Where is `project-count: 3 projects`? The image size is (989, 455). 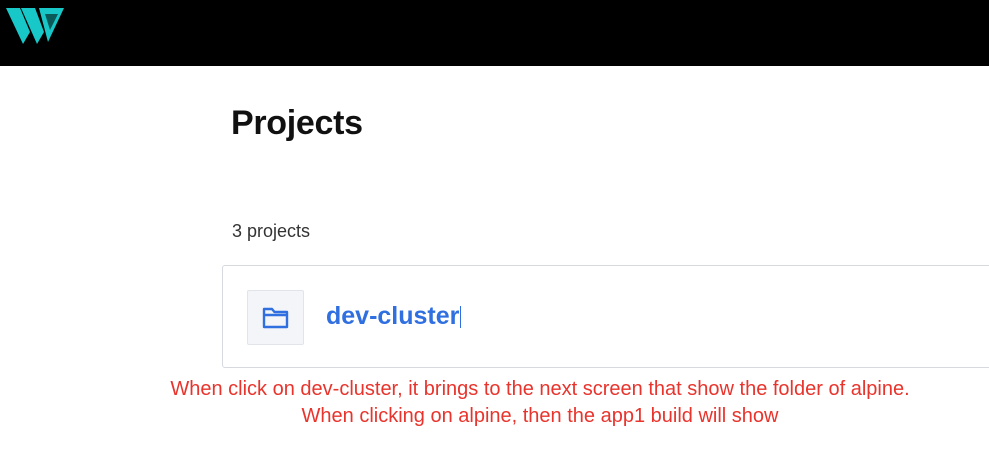
project-count: 3 projects is located at coordinates (271, 231).